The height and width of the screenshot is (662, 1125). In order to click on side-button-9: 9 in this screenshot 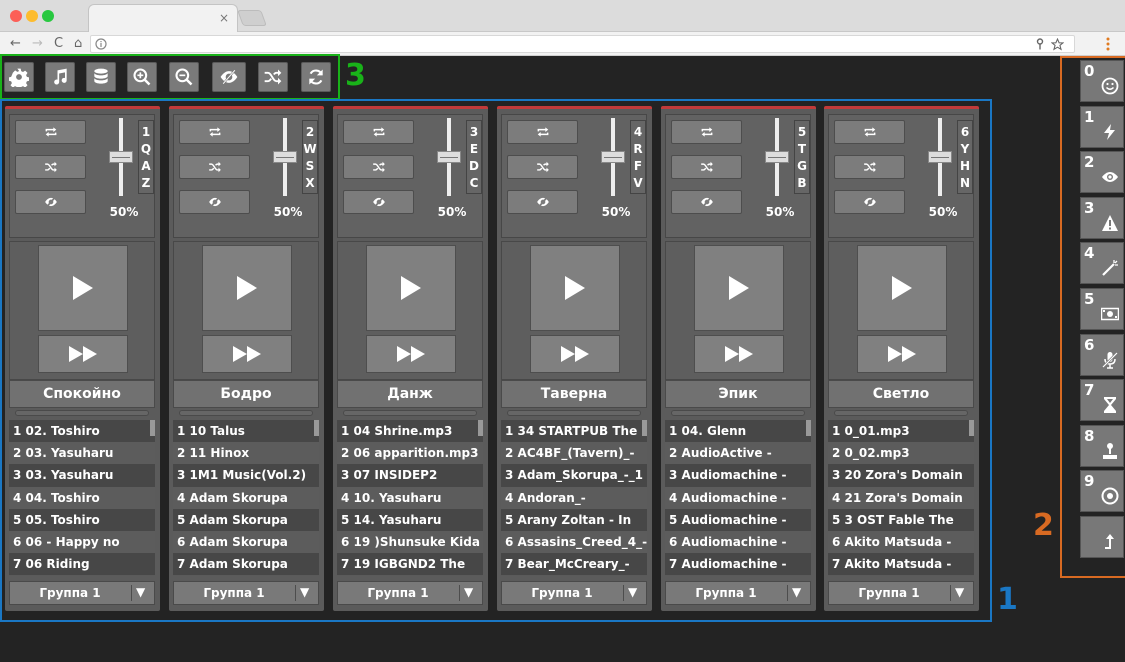, I will do `click(1102, 491)`.